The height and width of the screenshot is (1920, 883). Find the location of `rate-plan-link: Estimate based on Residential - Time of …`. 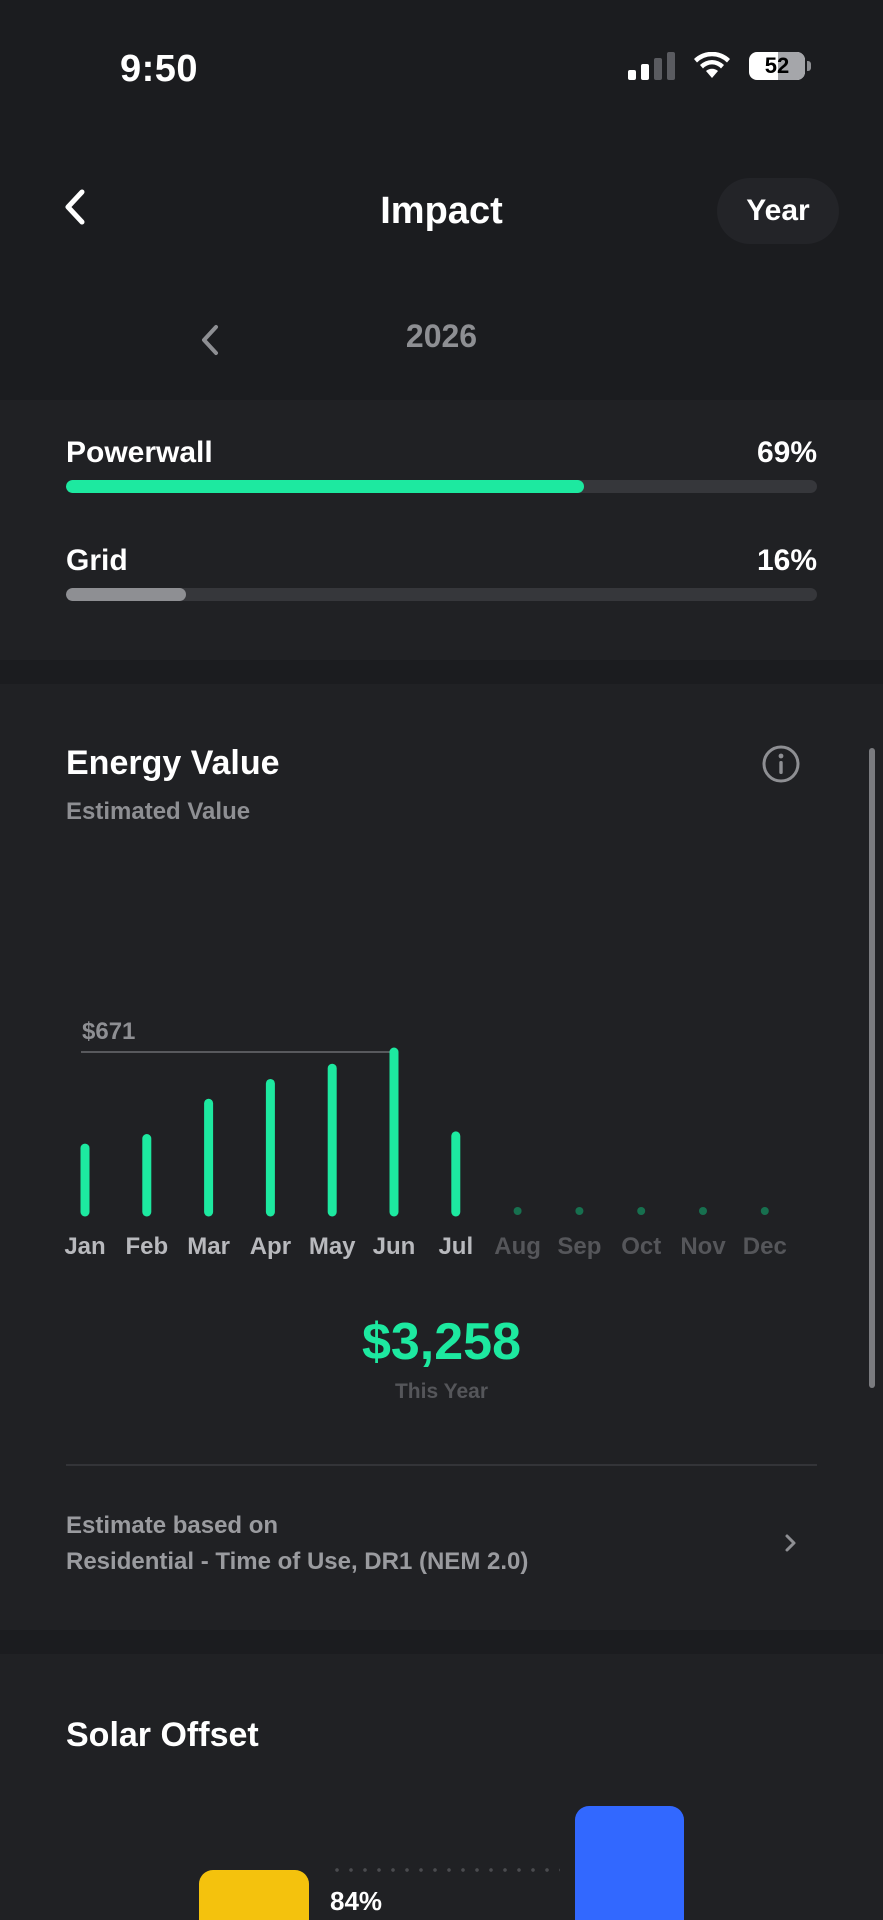

rate-plan-link: Estimate based on Residential - Time of … is located at coordinates (297, 1544).